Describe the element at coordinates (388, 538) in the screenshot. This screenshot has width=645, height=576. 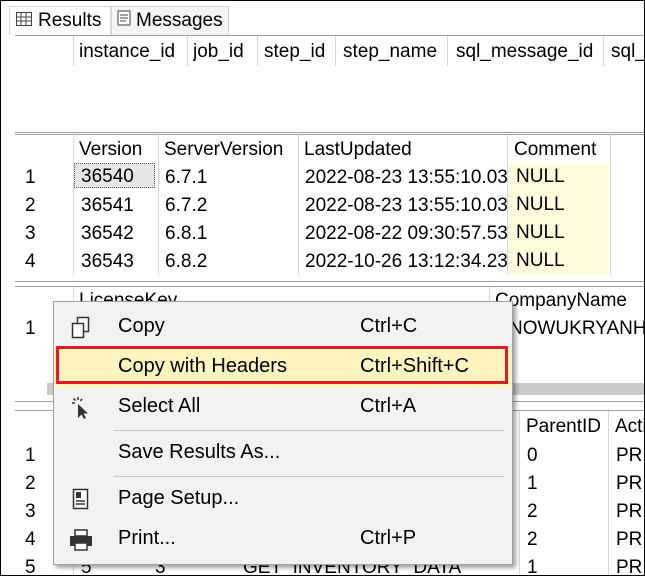
I see `menu-item-shortcut: Ctrl+P` at that location.